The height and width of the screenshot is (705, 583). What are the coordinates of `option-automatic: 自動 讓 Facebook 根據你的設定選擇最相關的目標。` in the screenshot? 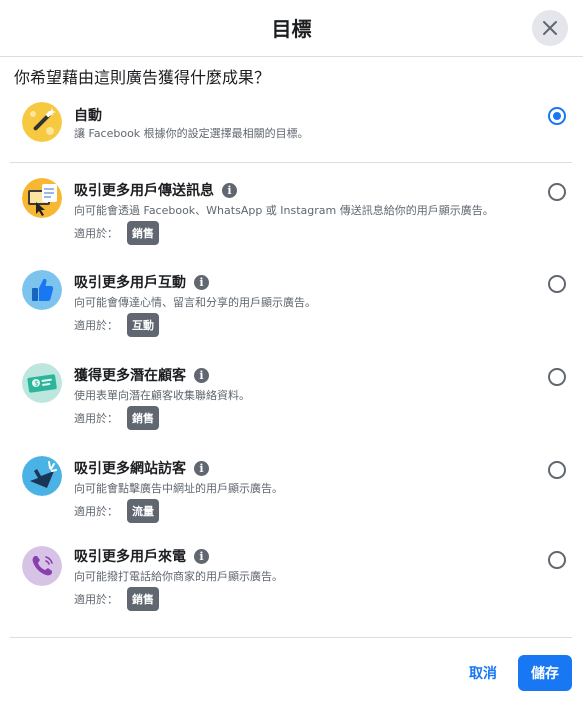 It's located at (291, 128).